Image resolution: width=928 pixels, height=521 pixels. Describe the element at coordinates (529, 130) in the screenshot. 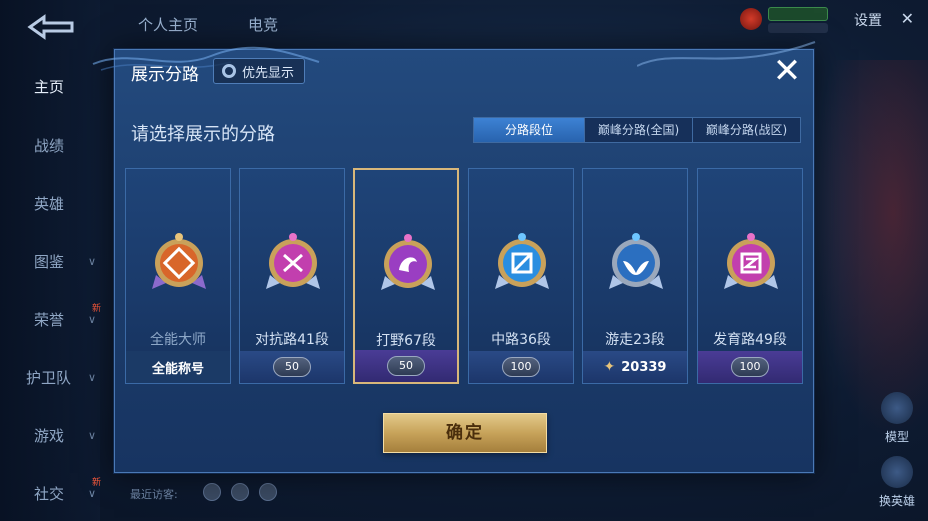

I see `tab-lane-rank: 分路段位` at that location.